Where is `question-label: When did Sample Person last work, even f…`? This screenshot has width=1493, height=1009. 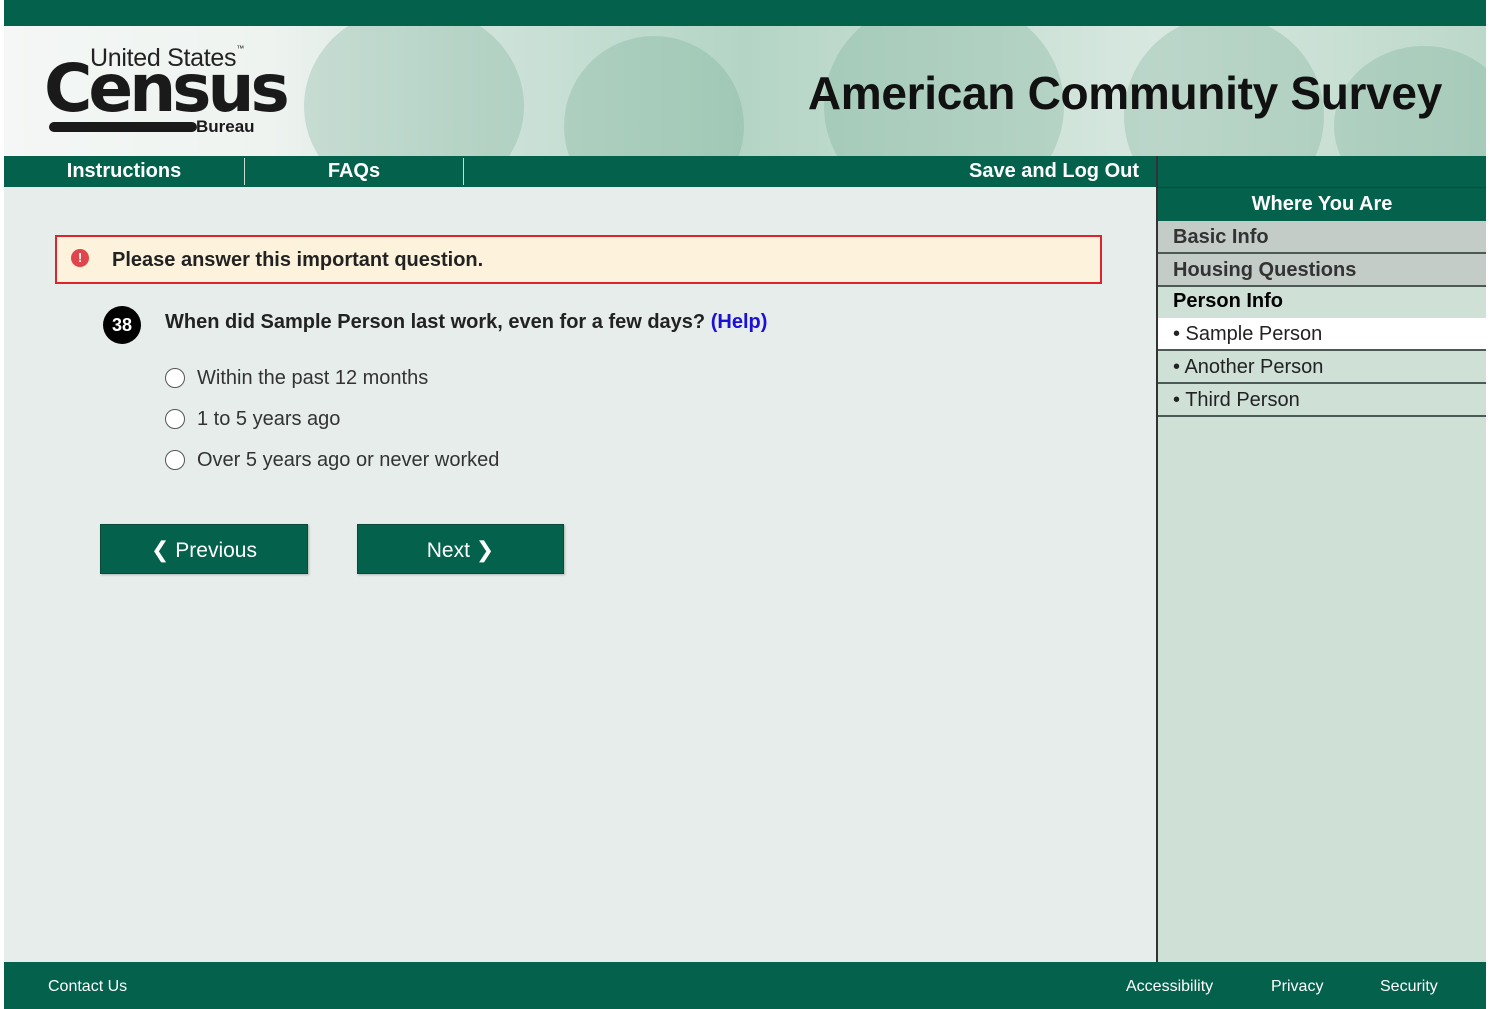 question-label: When did Sample Person last work, even f… is located at coordinates (435, 322).